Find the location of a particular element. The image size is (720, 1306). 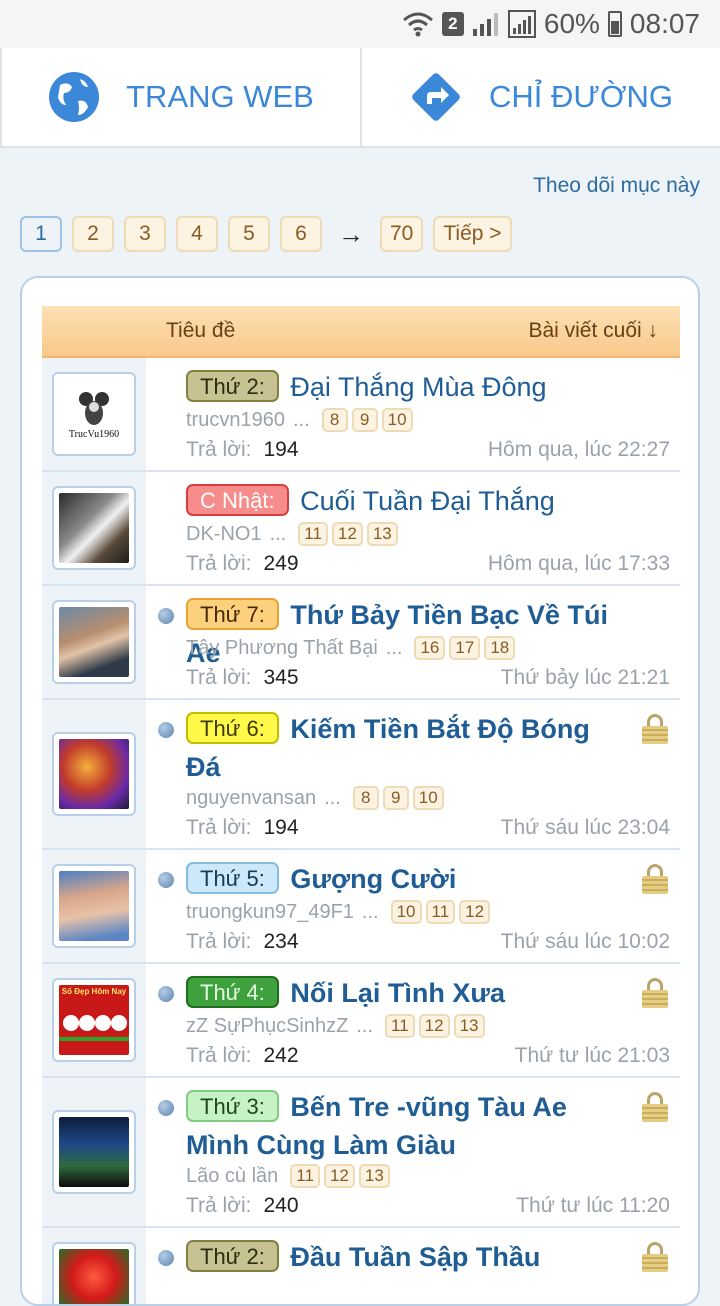

battery-icon is located at coordinates (614, 24).